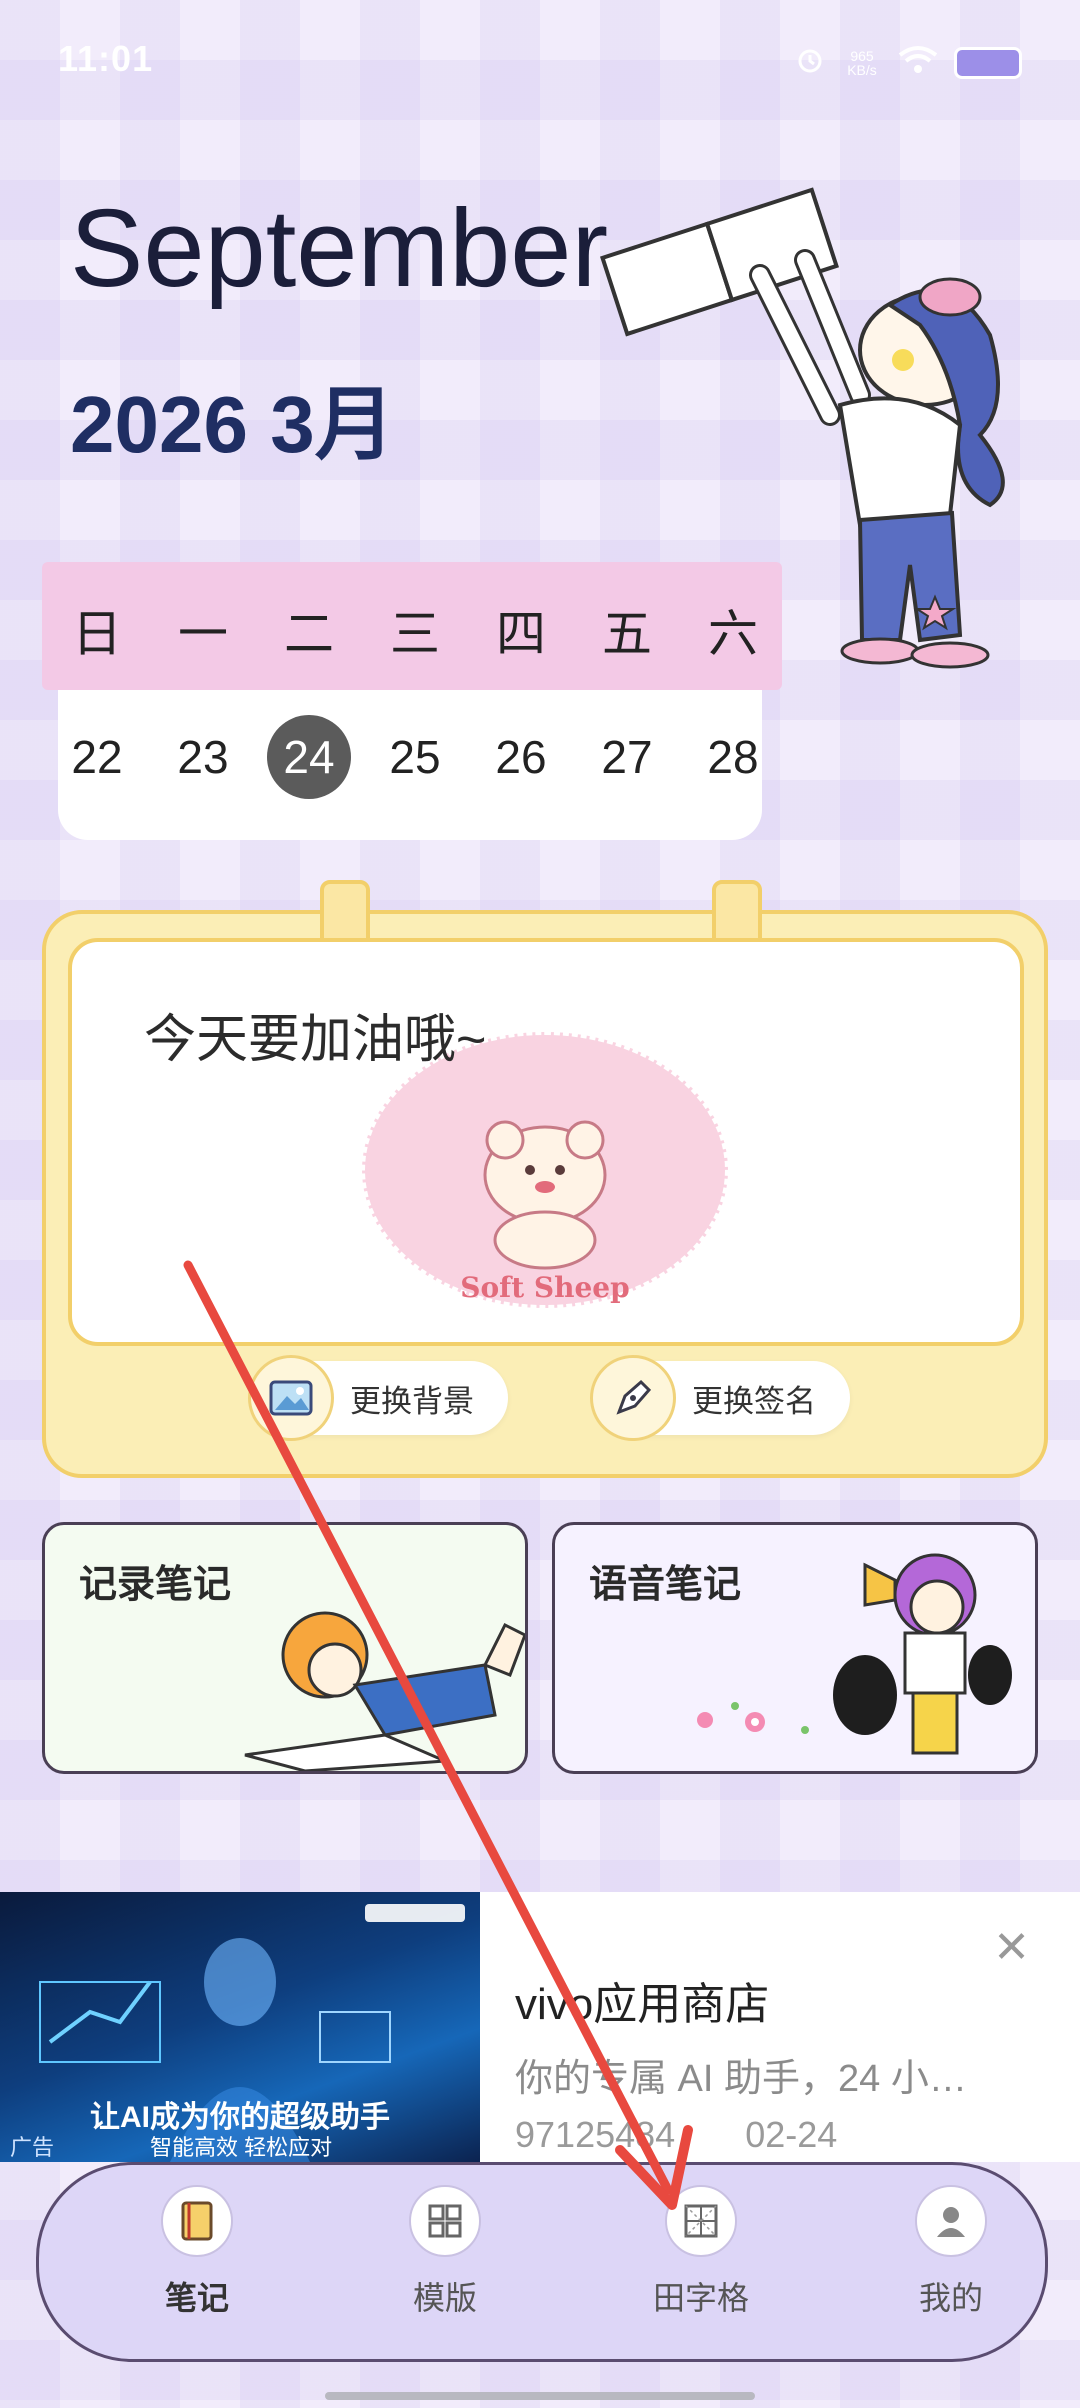  Describe the element at coordinates (203, 757) in the screenshot. I see `date-cell: 23` at that location.